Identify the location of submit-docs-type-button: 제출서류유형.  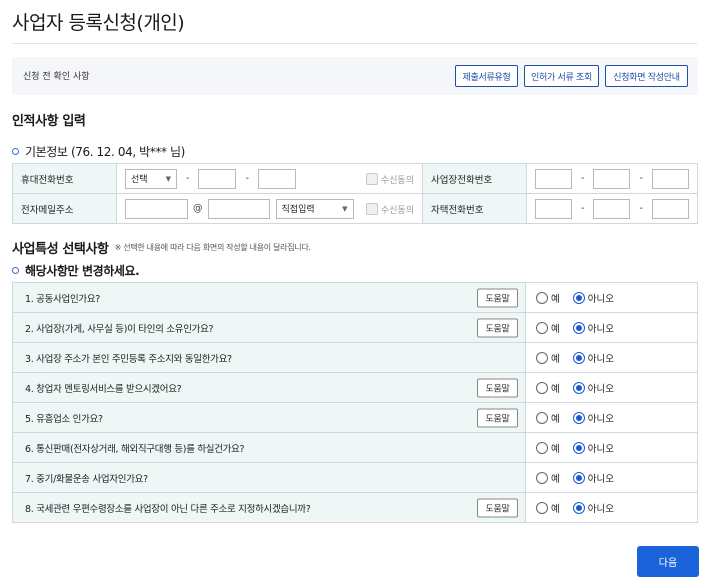
(486, 76).